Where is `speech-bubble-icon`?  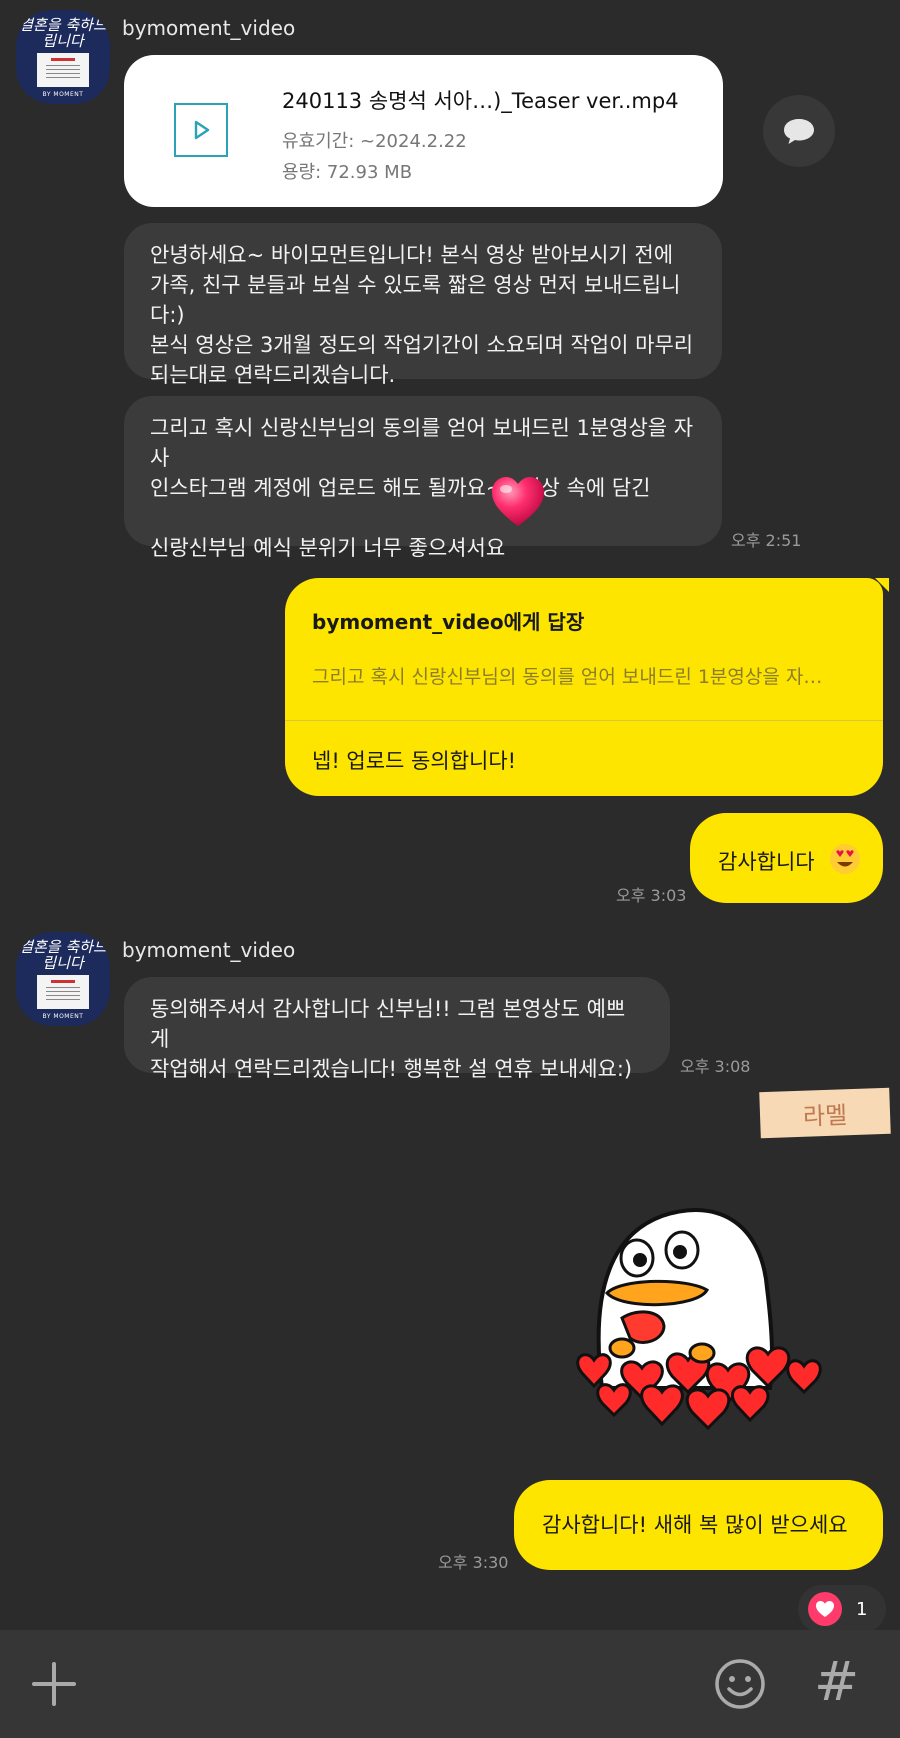 speech-bubble-icon is located at coordinates (799, 131).